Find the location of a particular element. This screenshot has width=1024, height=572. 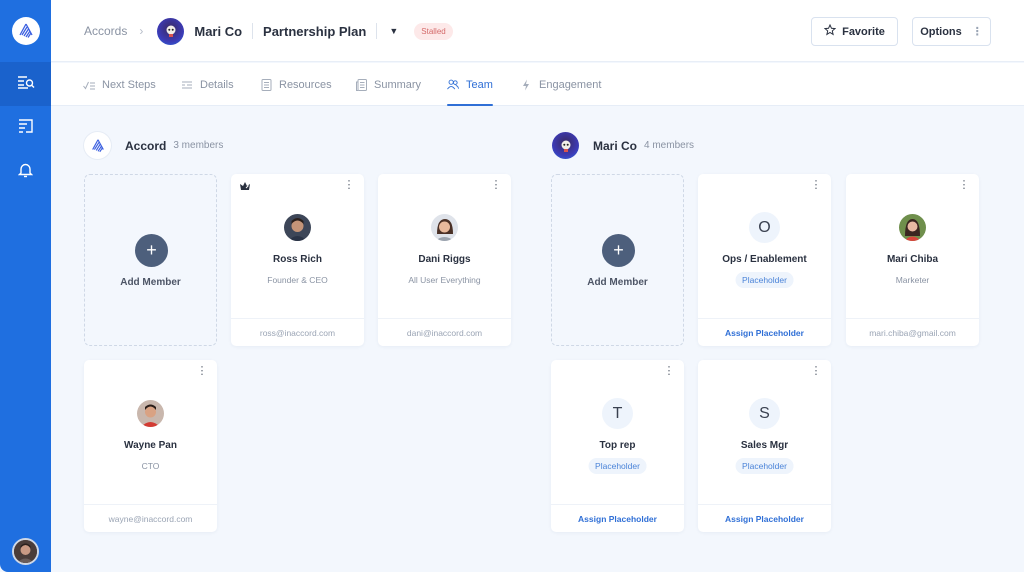

company-name: Mari Co is located at coordinates (218, 31).